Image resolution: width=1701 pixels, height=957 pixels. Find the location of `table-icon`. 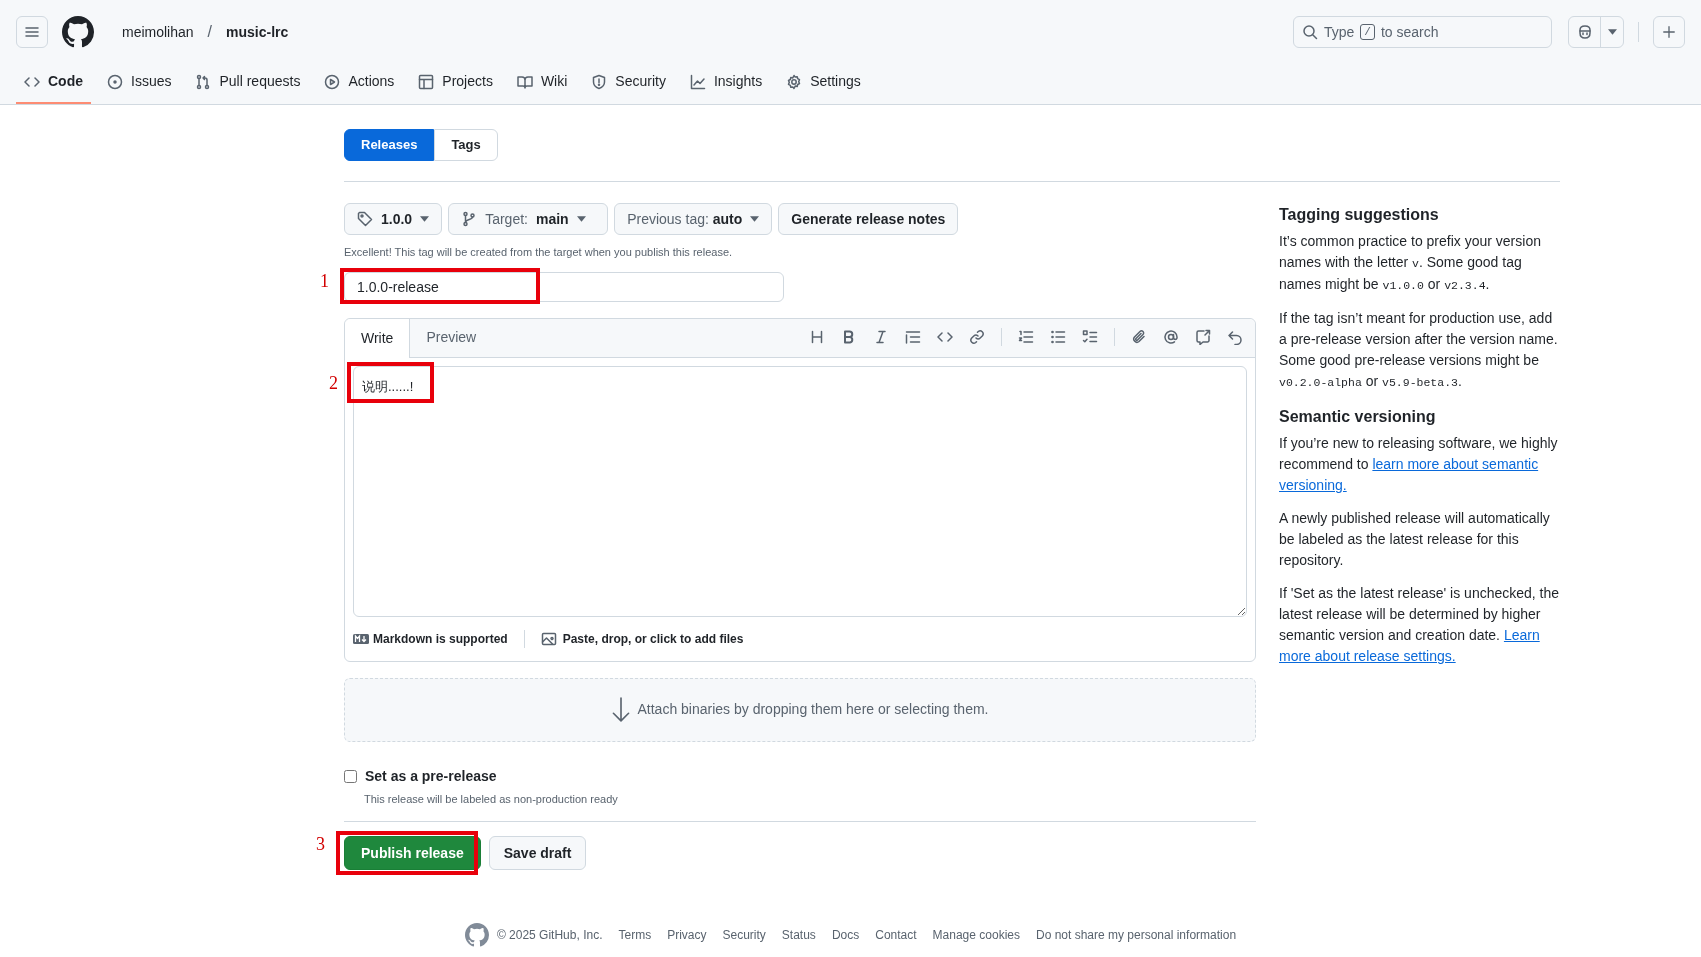

table-icon is located at coordinates (426, 81).